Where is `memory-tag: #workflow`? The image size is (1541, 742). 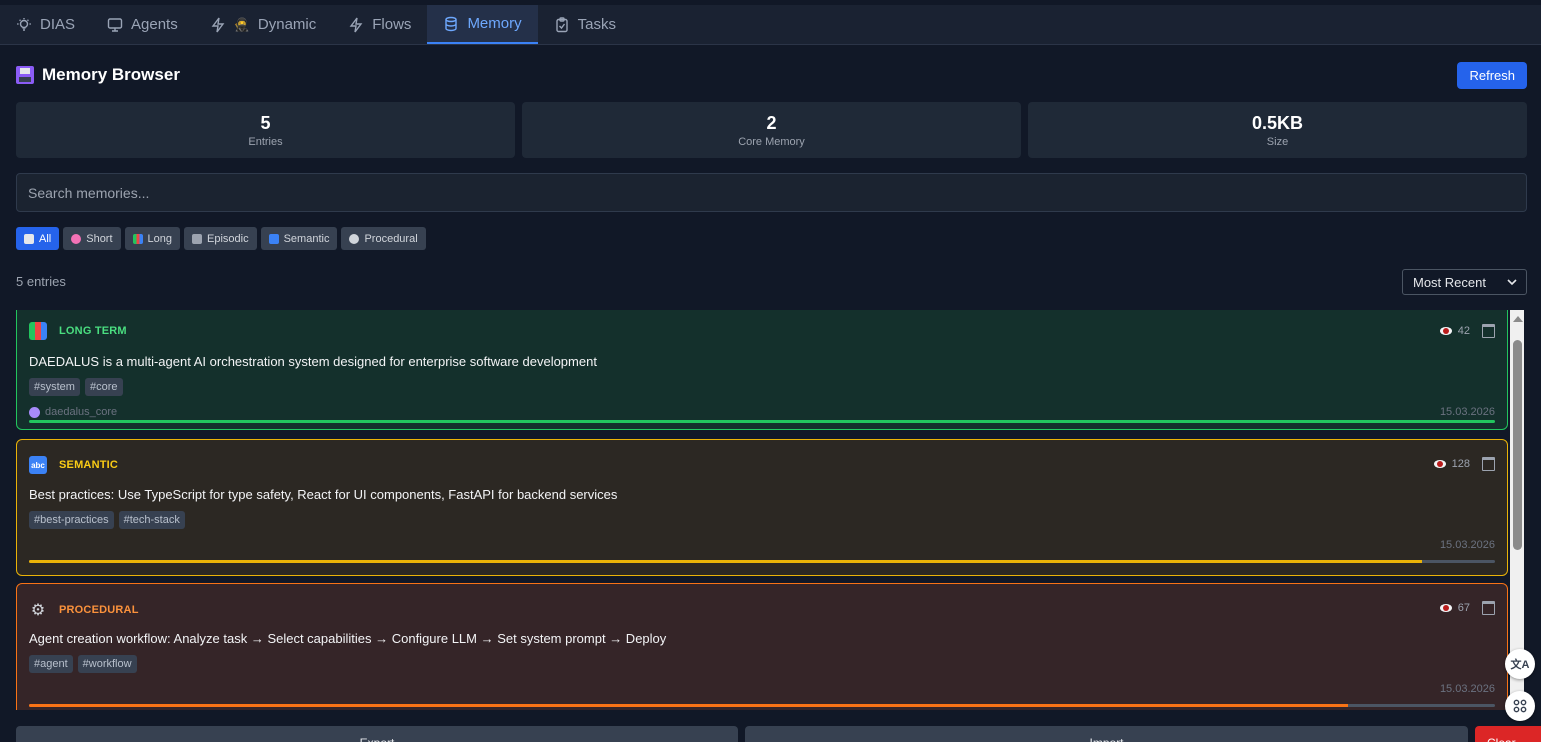
memory-tag: #workflow is located at coordinates (107, 664).